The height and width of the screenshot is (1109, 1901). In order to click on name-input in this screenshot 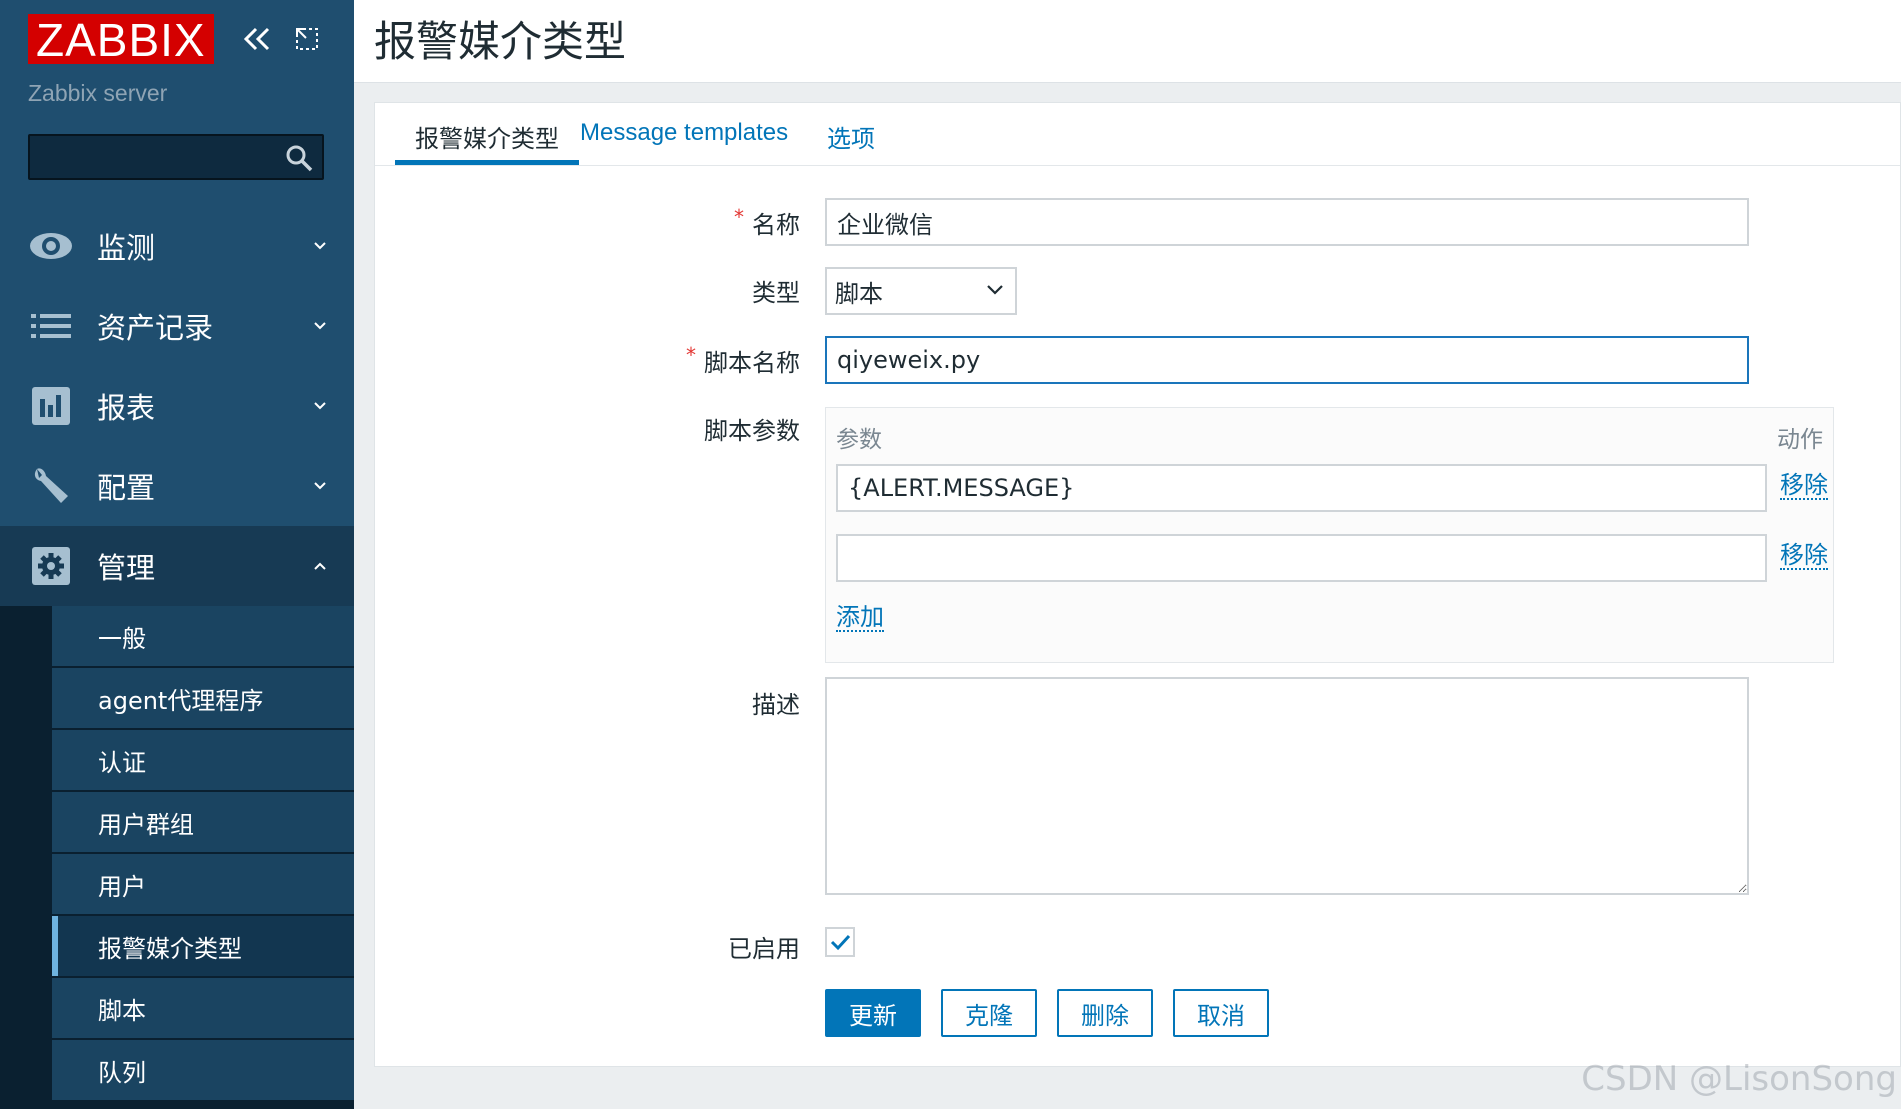, I will do `click(1287, 222)`.